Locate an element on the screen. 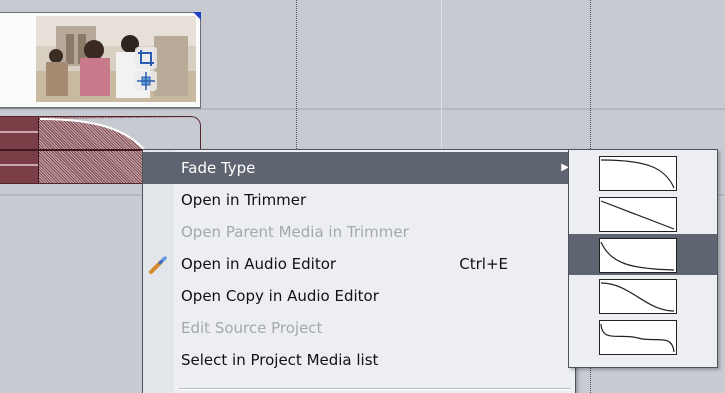  menu-item-open-copy-in-audio-editor: Open Copy in Audio Editor is located at coordinates (359, 296).